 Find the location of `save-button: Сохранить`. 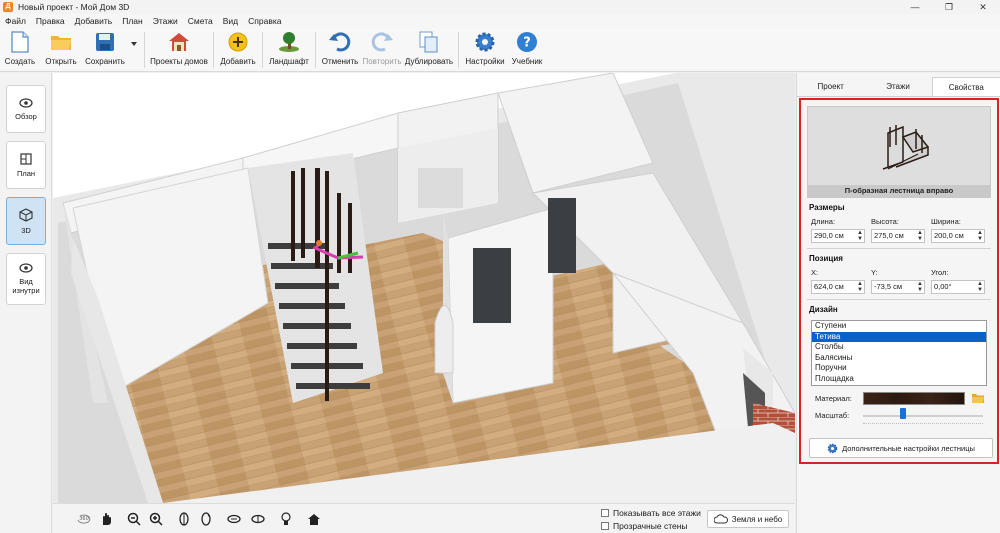

save-button: Сохранить is located at coordinates (105, 50).